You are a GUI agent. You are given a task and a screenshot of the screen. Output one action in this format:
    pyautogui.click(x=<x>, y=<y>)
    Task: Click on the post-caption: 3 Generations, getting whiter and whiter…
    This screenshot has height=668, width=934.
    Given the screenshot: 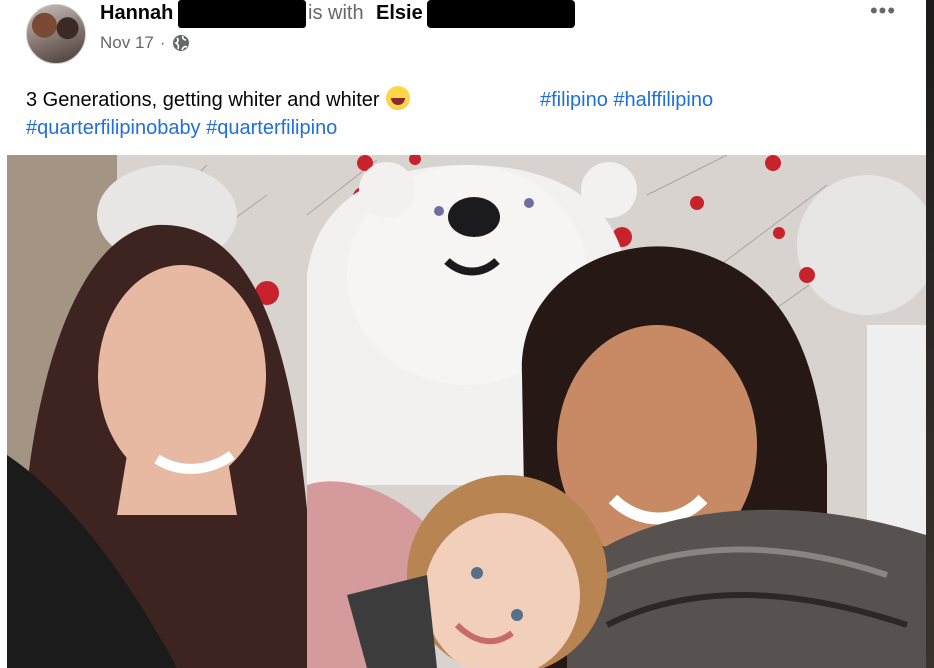 What is the action you would take?
    pyautogui.click(x=466, y=114)
    